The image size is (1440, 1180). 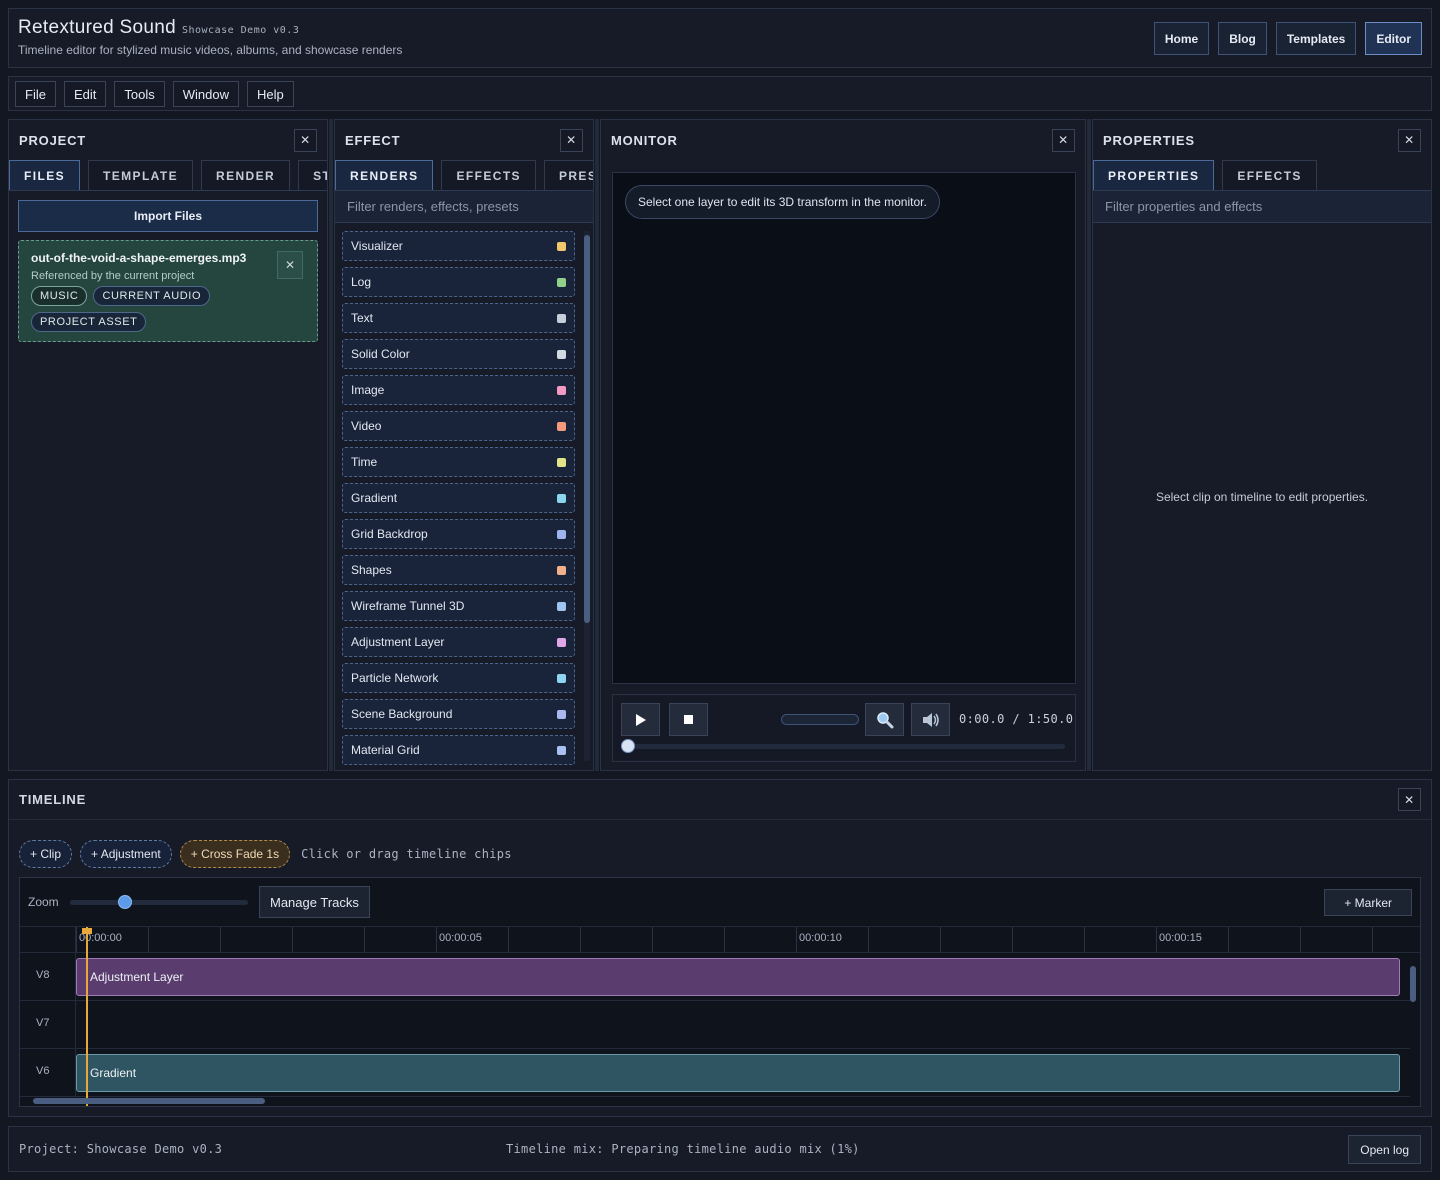 I want to click on menu-tools: Tools, so click(x=139, y=94).